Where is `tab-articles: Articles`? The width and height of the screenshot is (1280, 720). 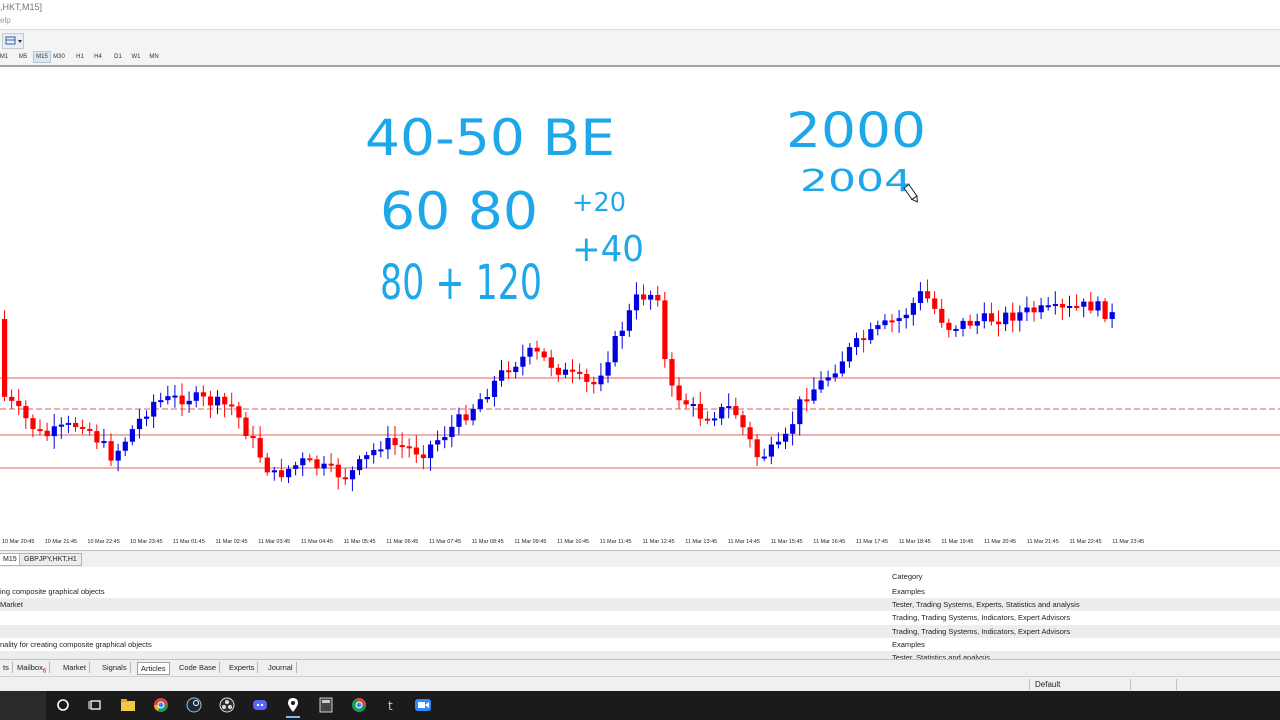
tab-articles: Articles is located at coordinates (153, 668).